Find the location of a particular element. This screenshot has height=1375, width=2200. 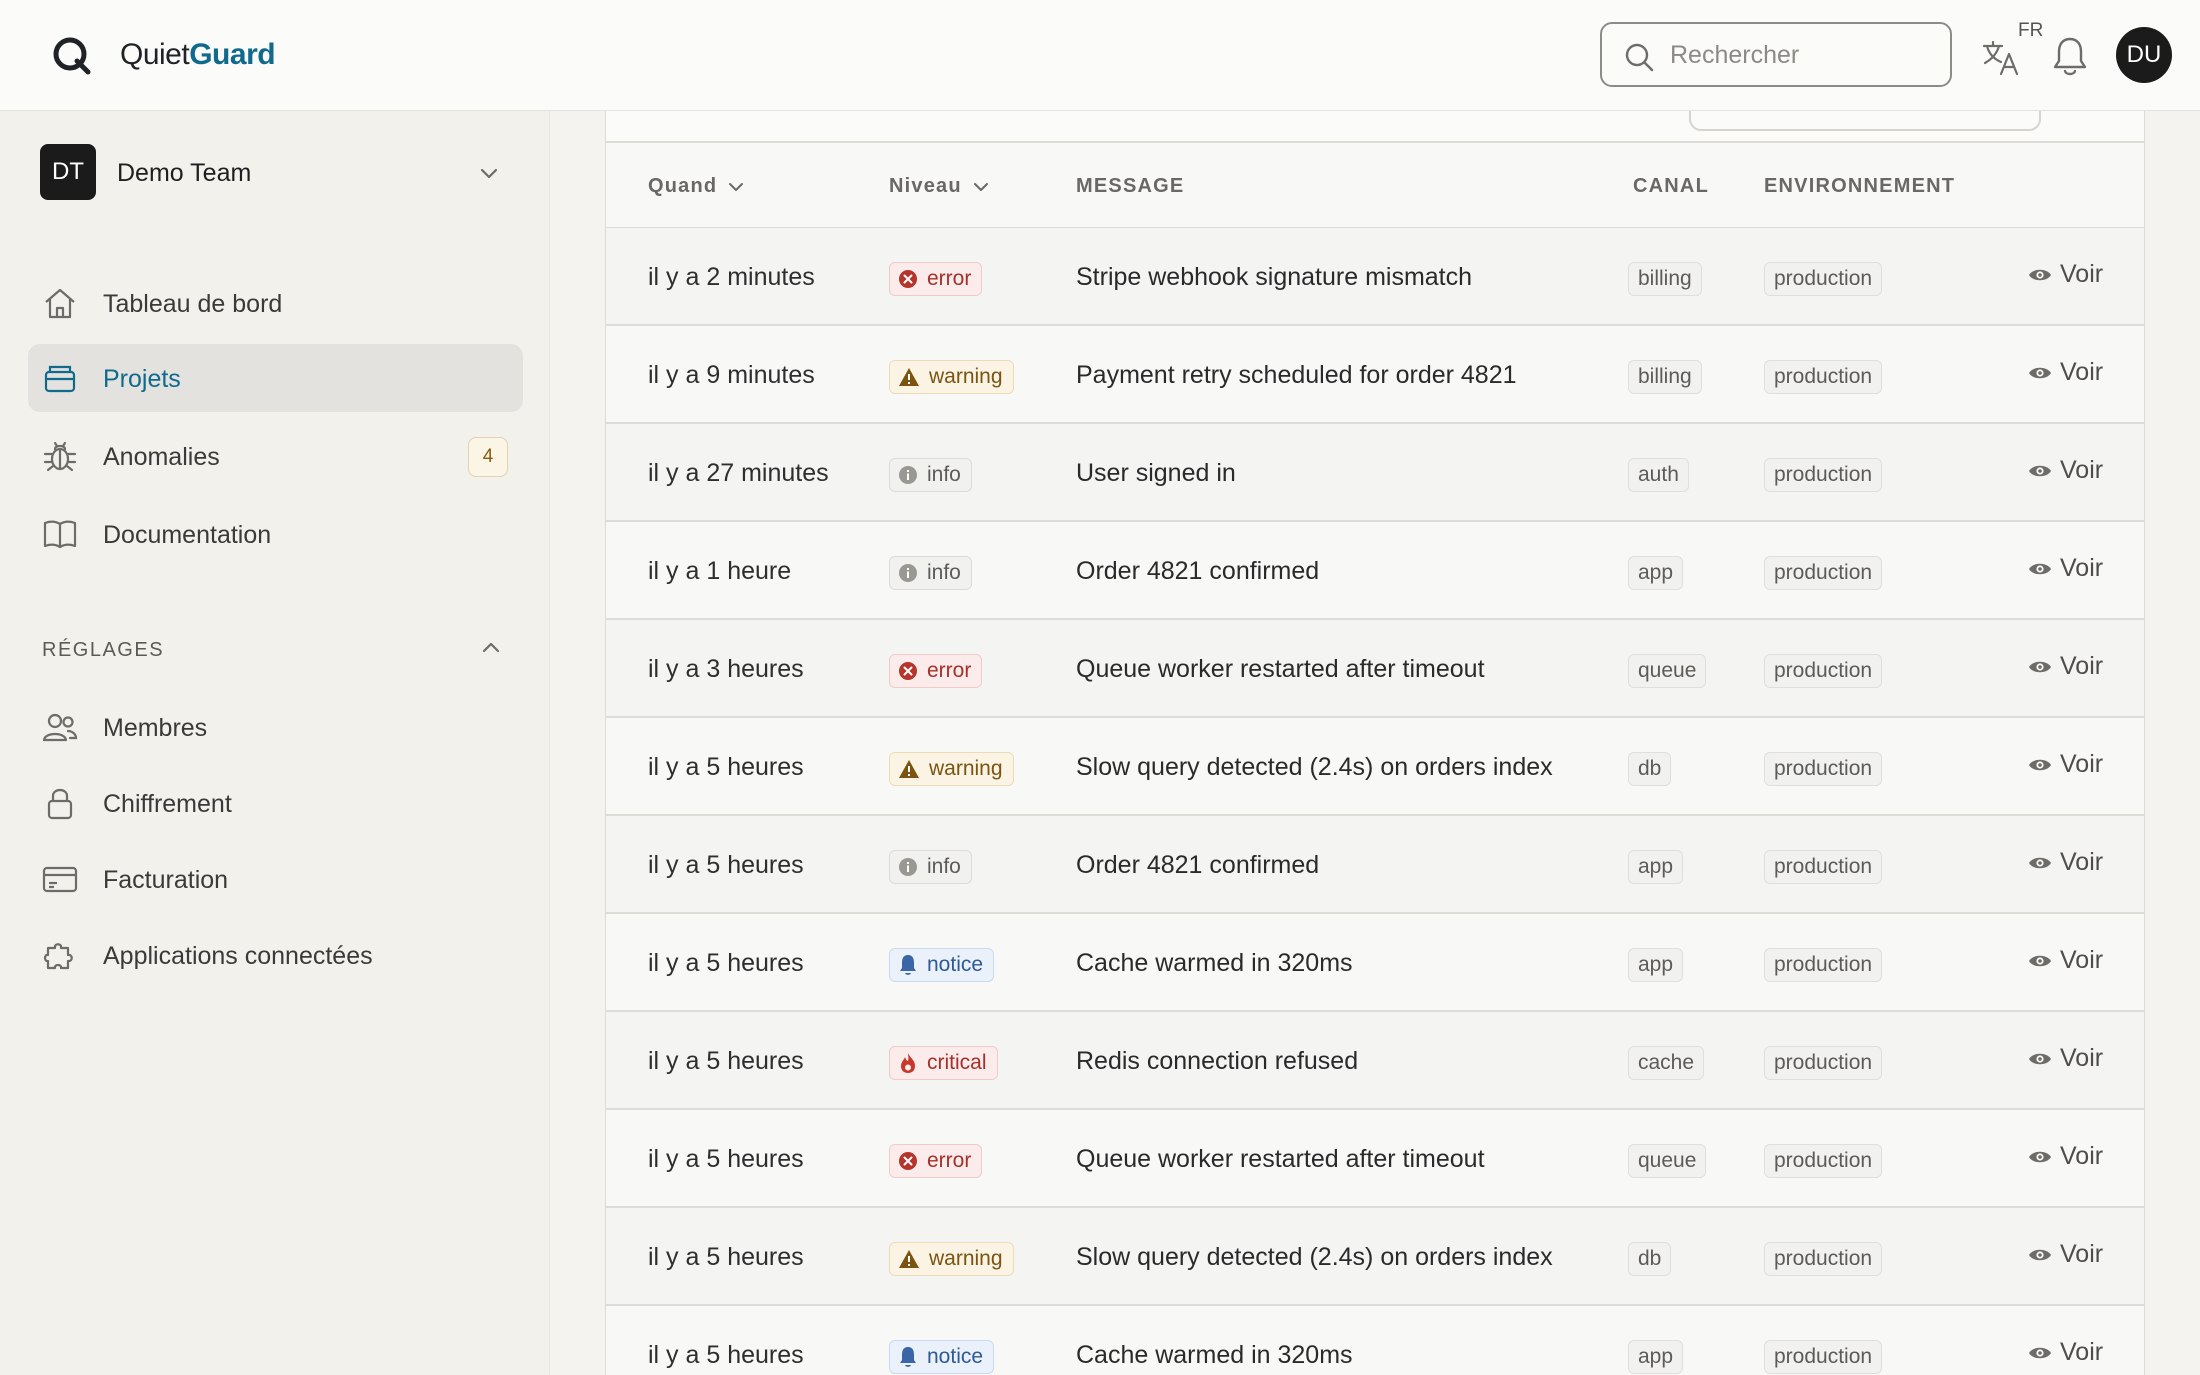

column-header-label: Niveau is located at coordinates (925, 186).